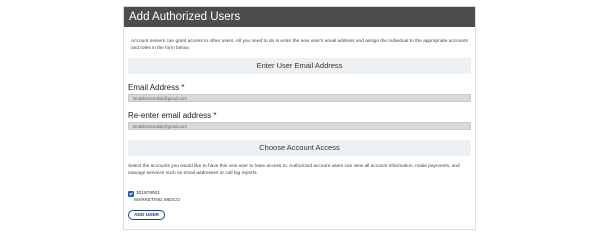  Describe the element at coordinates (299, 98) in the screenshot. I see `email-field` at that location.